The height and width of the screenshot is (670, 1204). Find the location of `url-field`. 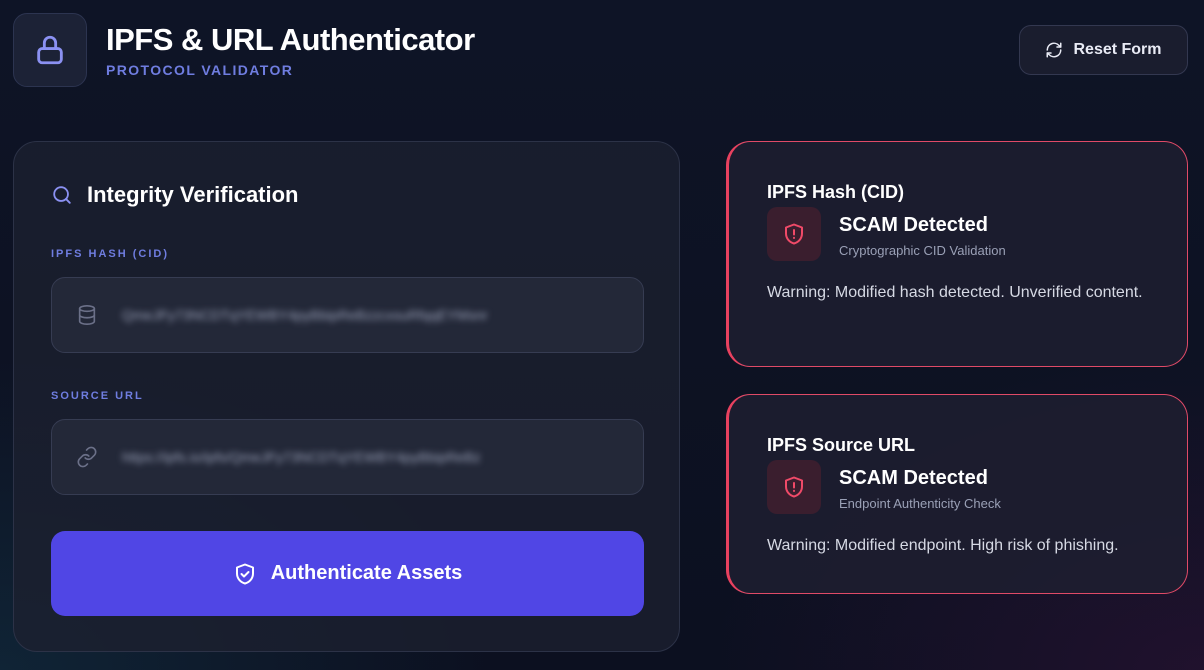

url-field is located at coordinates (347, 457).